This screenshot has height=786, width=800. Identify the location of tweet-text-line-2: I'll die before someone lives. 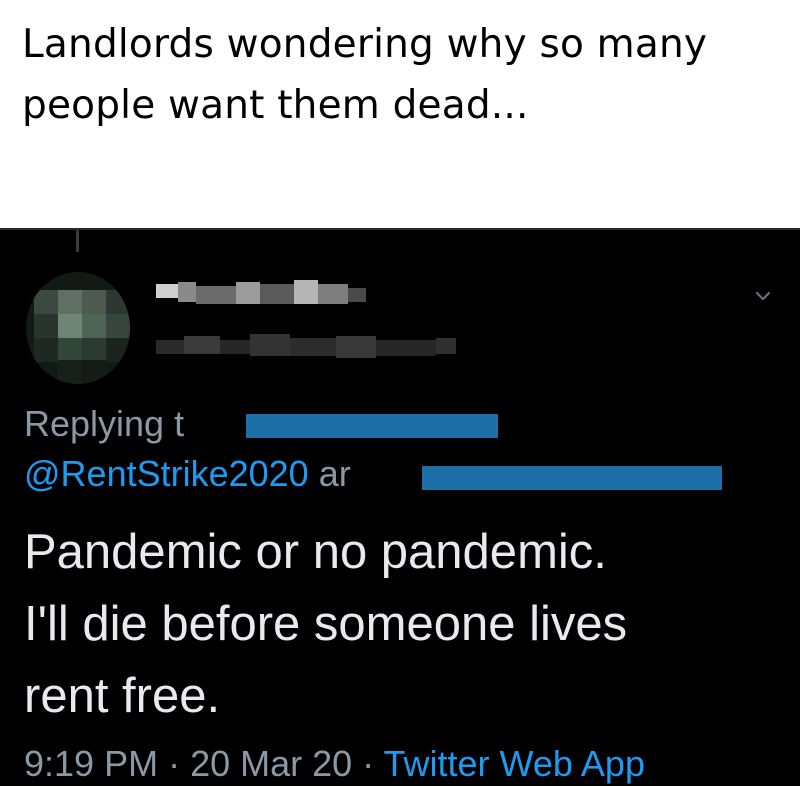
(326, 624).